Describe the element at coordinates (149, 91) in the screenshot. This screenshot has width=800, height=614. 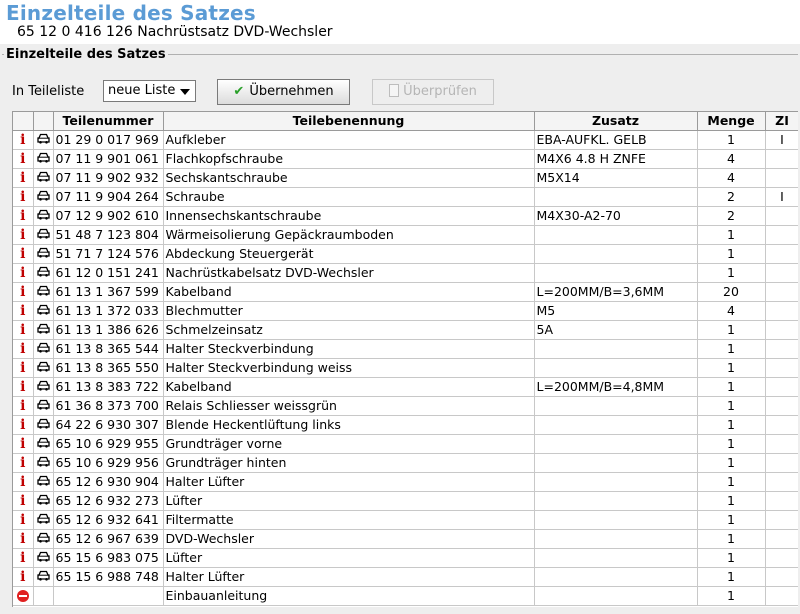
I see `teileliste-dropdown: neue Liste` at that location.